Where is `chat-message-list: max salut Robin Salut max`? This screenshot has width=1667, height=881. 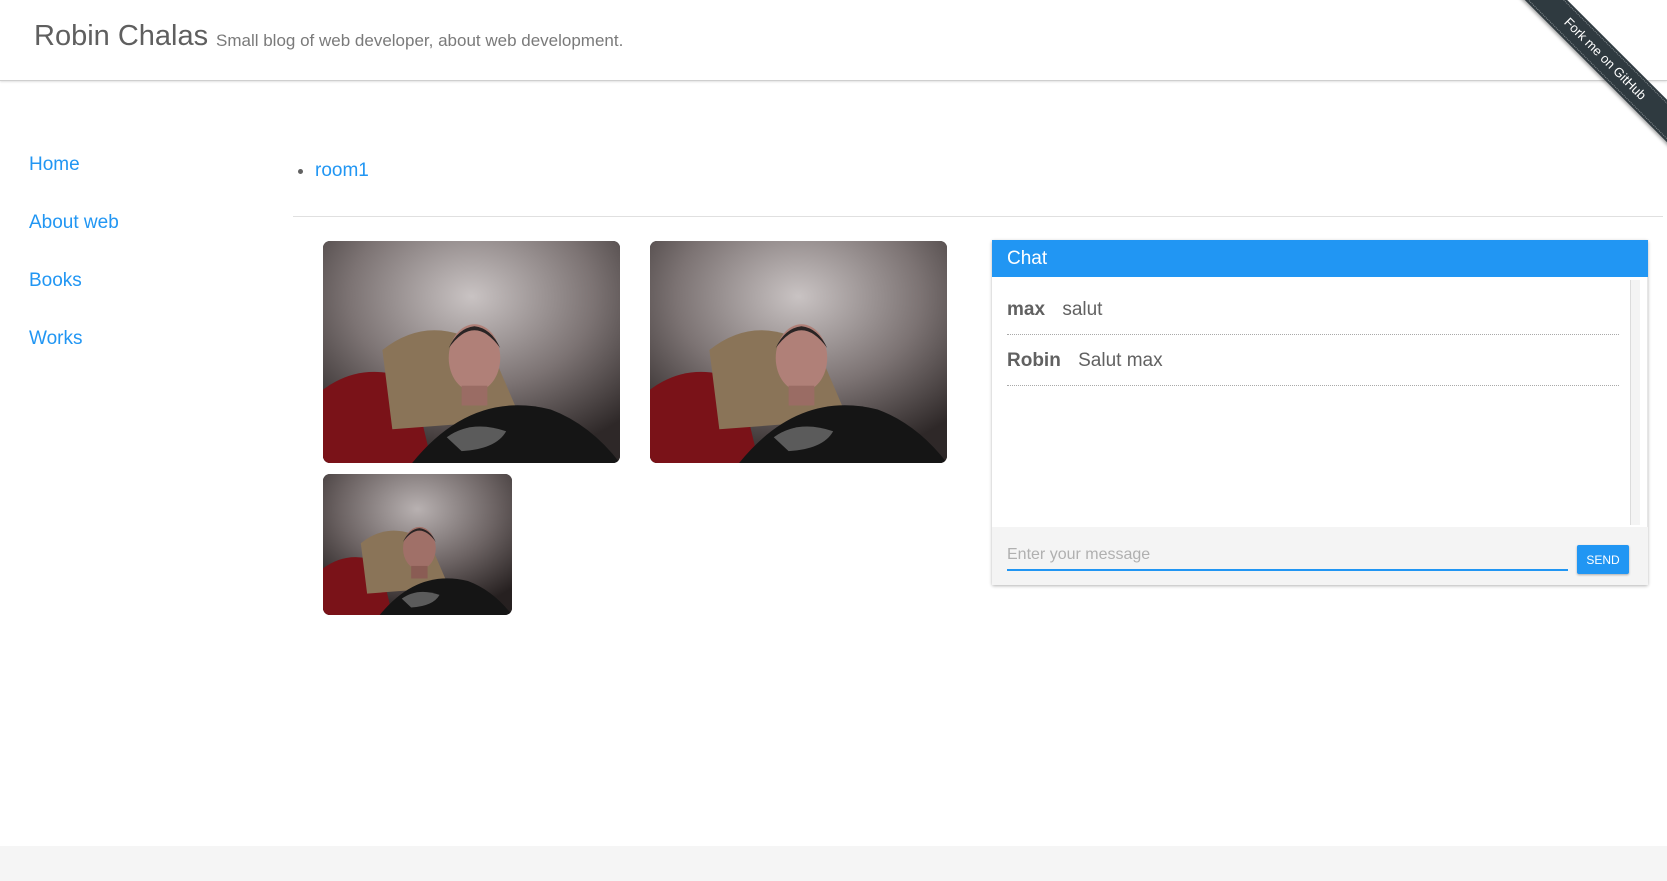 chat-message-list: max salut Robin Salut max is located at coordinates (1320, 402).